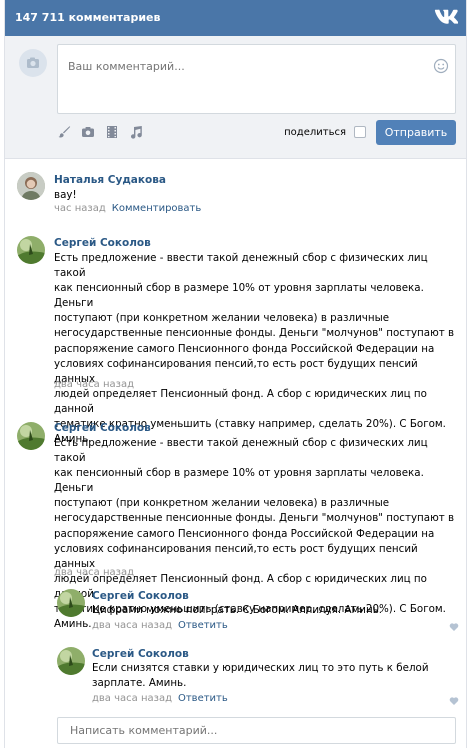 The height and width of the screenshot is (748, 473). Describe the element at coordinates (112, 132) in the screenshot. I see `film-icon` at that location.